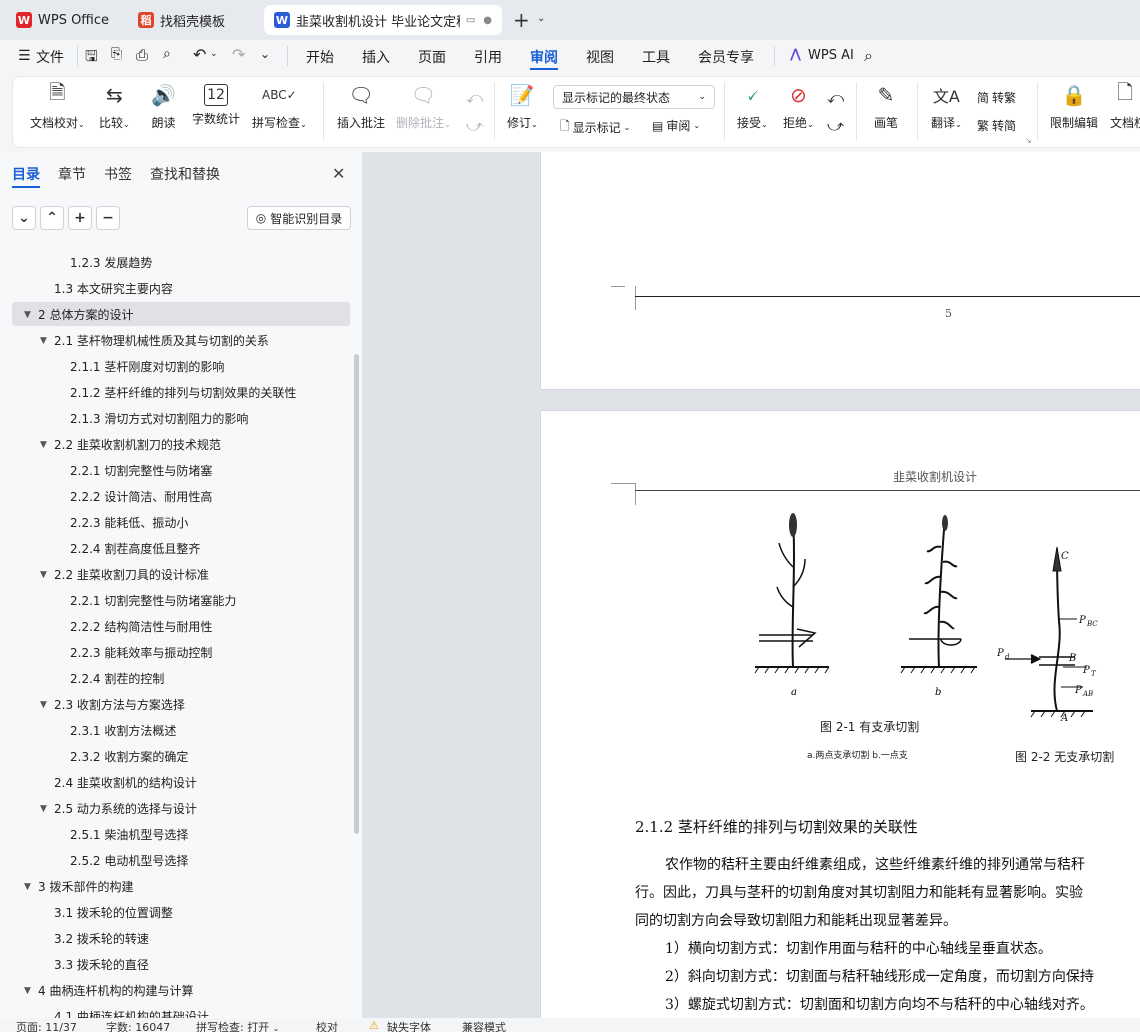 Image resolution: width=1140 pixels, height=1032 pixels. I want to click on toc-item: 2.5.2 电动机型号选择, so click(175, 861).